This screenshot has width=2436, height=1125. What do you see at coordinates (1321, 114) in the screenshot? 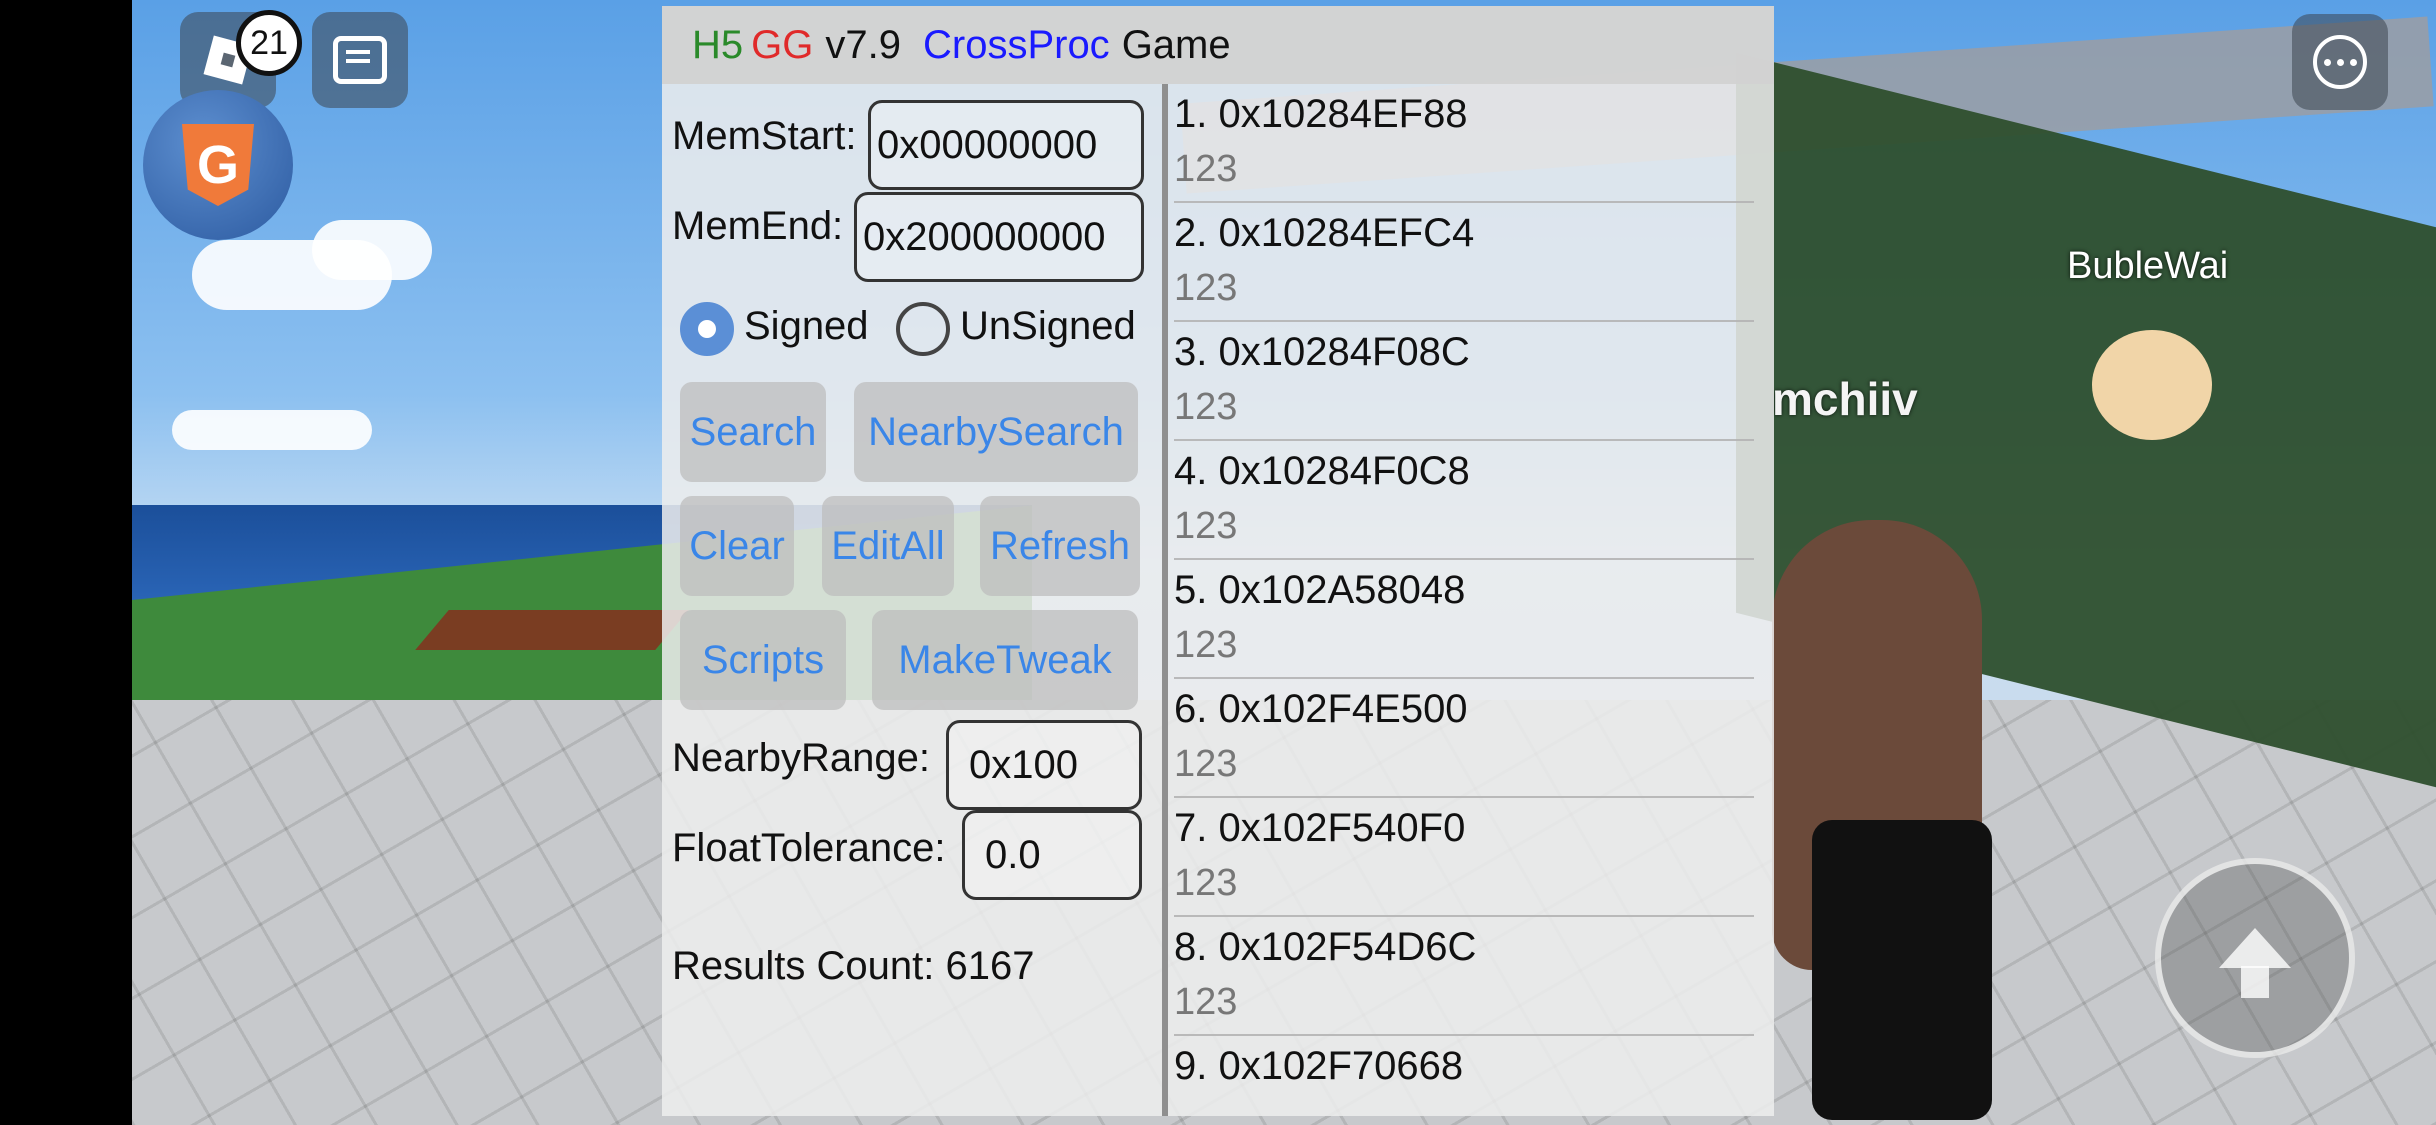
I see `result-address: 1. 0x10284EF88` at bounding box center [1321, 114].